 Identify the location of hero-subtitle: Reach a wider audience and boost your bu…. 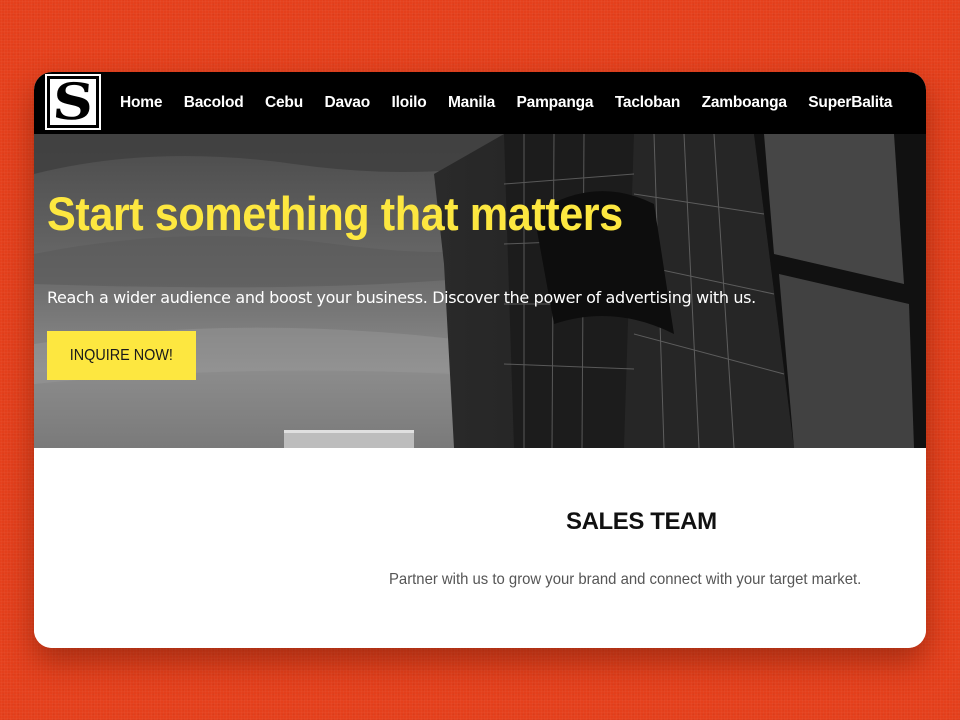
(401, 297).